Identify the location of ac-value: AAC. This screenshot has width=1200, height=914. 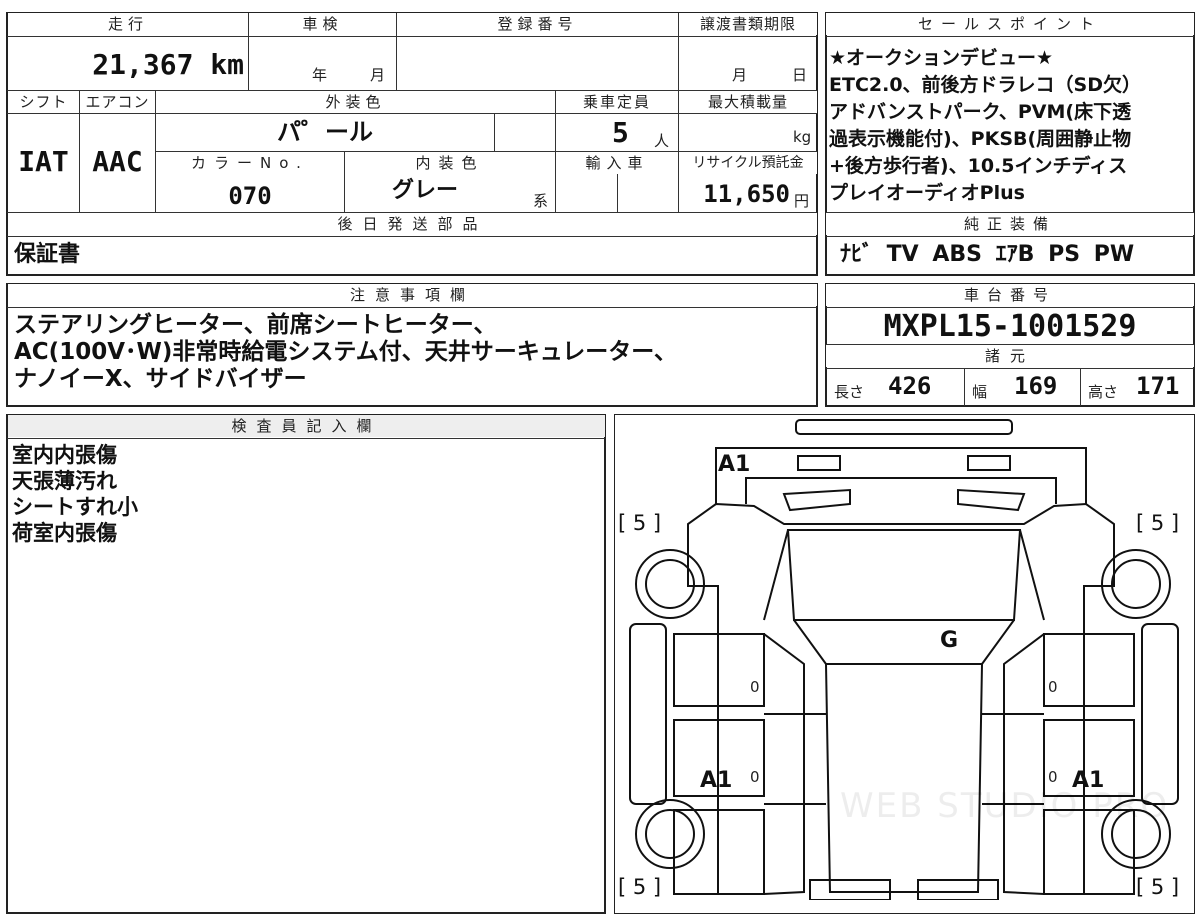
(117, 161).